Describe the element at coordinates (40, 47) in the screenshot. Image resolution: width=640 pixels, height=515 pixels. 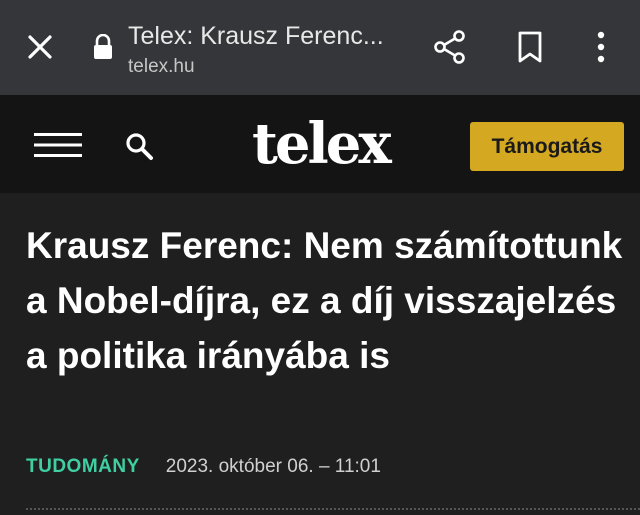
I see `close-icon` at that location.